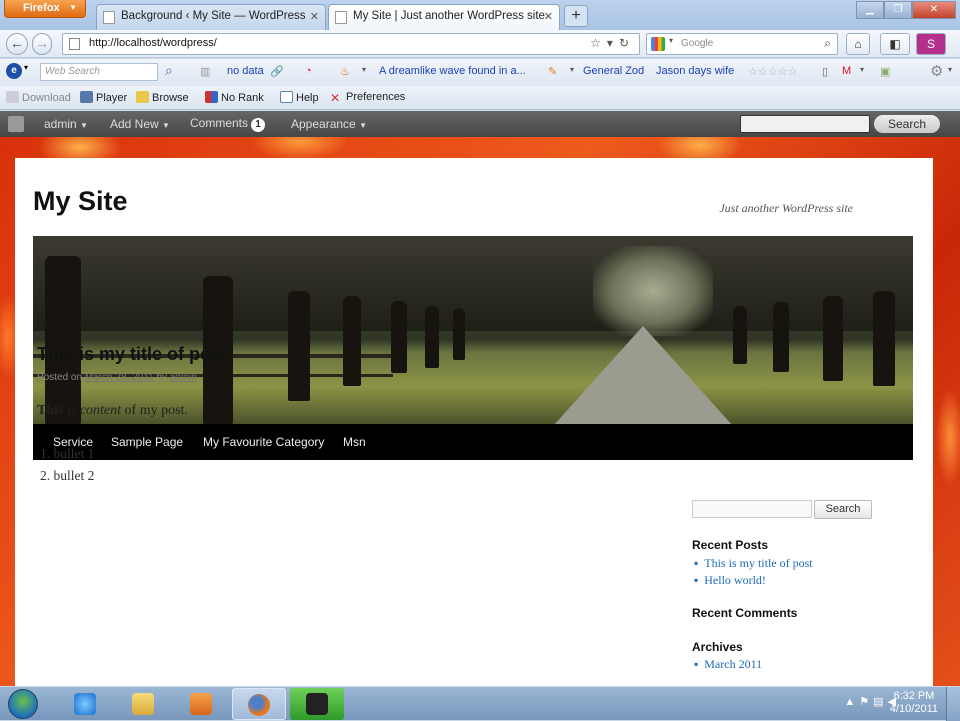 The width and height of the screenshot is (960, 721). What do you see at coordinates (895, 44) in the screenshot?
I see `screenshot-icon: ◧` at bounding box center [895, 44].